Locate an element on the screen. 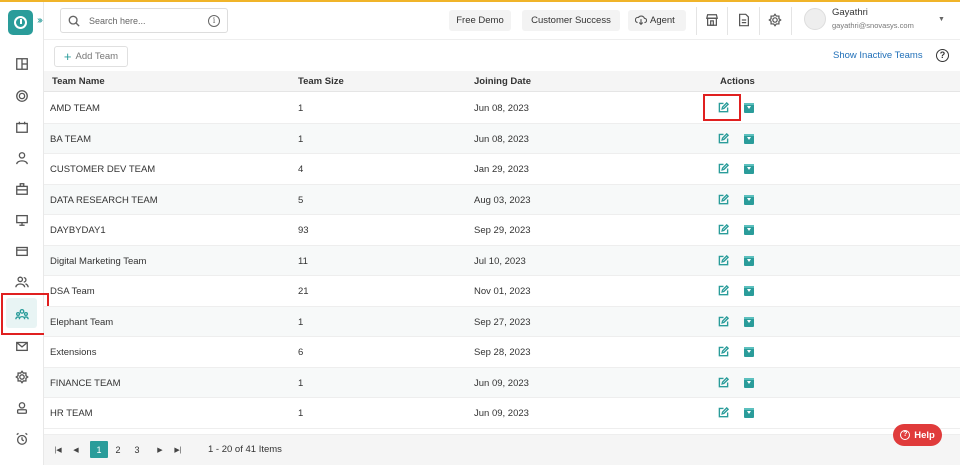 This screenshot has height=465, width=960. cell-team-name: HR TEAM is located at coordinates (71, 413).